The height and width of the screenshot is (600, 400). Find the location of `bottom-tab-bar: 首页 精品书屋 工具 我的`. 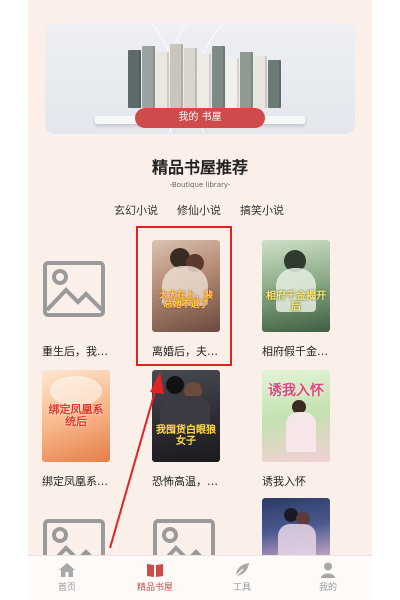

bottom-tab-bar: 首页 精品书屋 工具 我的 is located at coordinates (200, 577).